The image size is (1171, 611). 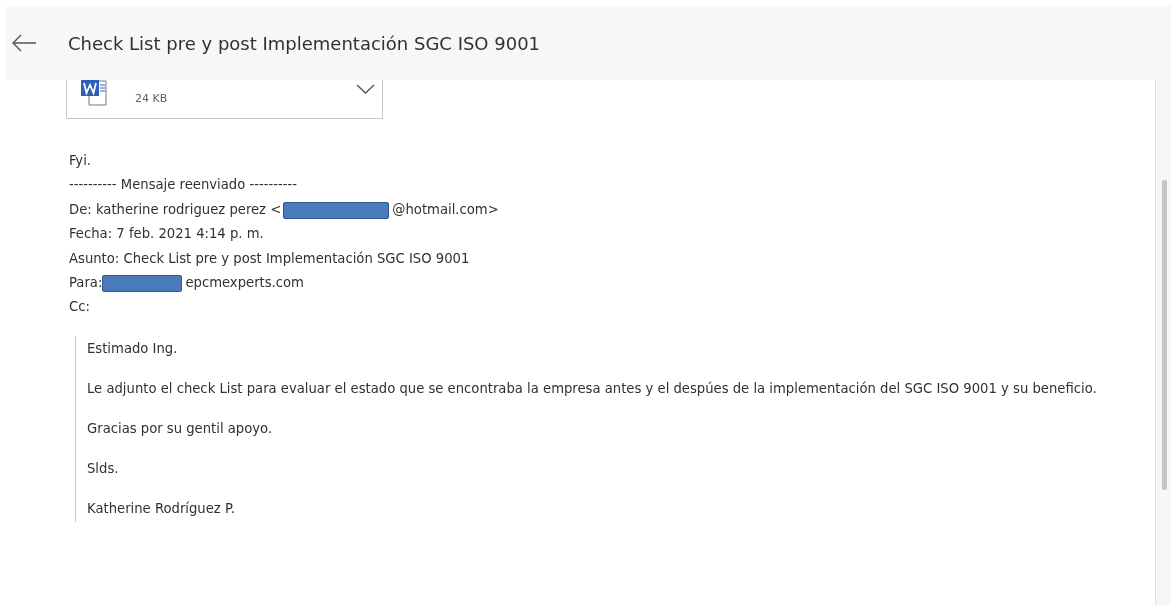 What do you see at coordinates (103, 468) in the screenshot?
I see `message-paragraph: Slds.` at bounding box center [103, 468].